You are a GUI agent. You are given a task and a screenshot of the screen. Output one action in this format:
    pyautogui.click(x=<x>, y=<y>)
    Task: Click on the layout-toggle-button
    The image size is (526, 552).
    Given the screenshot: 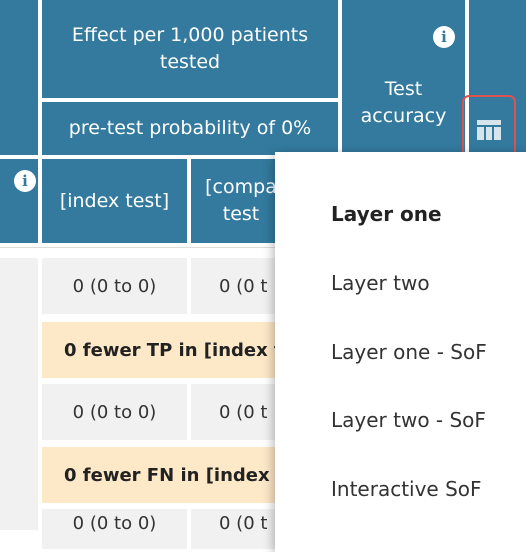 What is the action you would take?
    pyautogui.click(x=489, y=127)
    